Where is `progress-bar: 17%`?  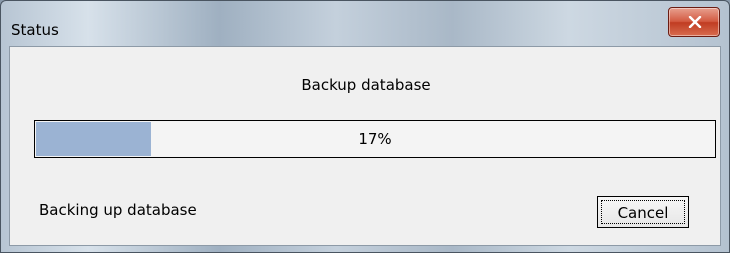 progress-bar: 17% is located at coordinates (375, 139).